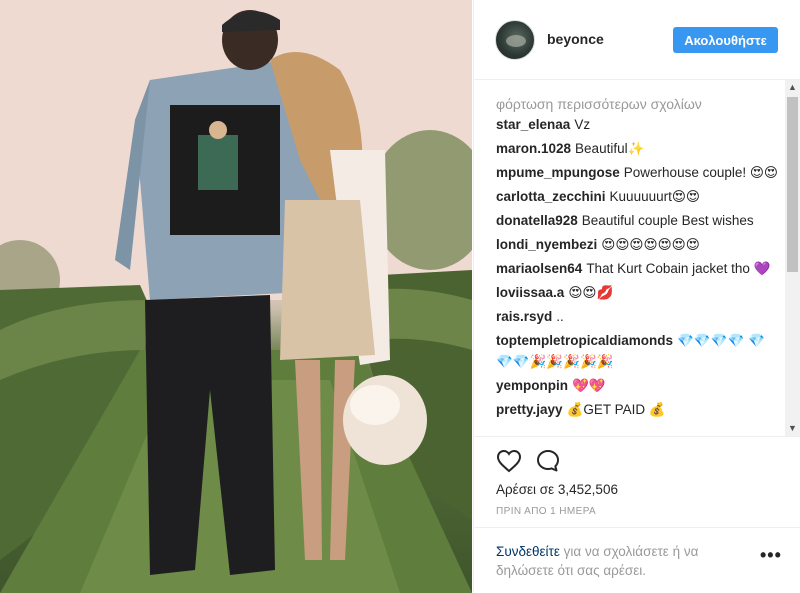 This screenshot has width=800, height=593. Describe the element at coordinates (530, 292) in the screenshot. I see `comment-username: loviissaa.a` at that location.